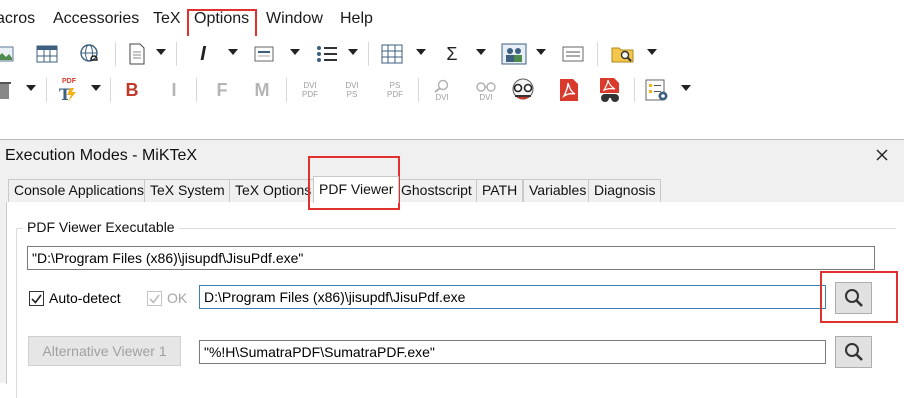  I want to click on menu-macros: acros, so click(17, 19).